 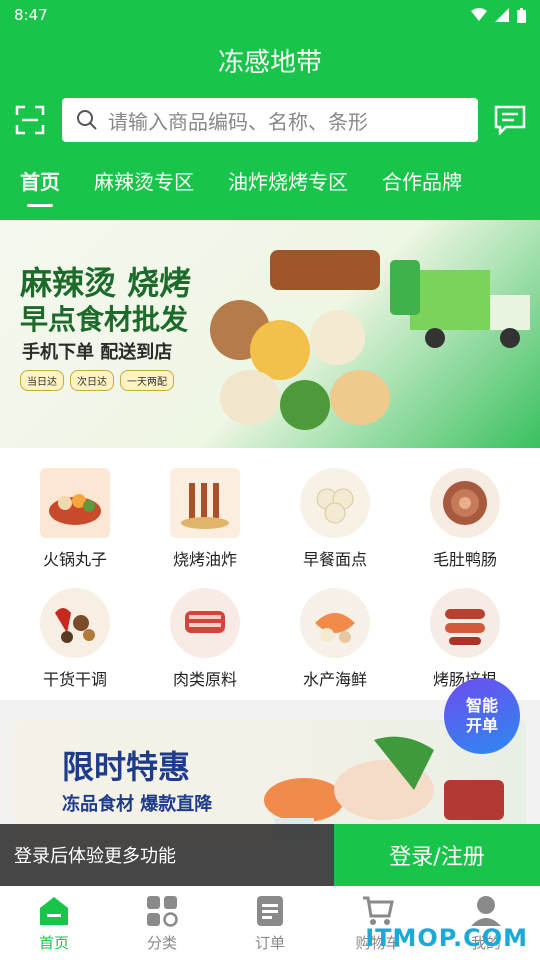 I want to click on tab-home: 首页, so click(x=40, y=185).